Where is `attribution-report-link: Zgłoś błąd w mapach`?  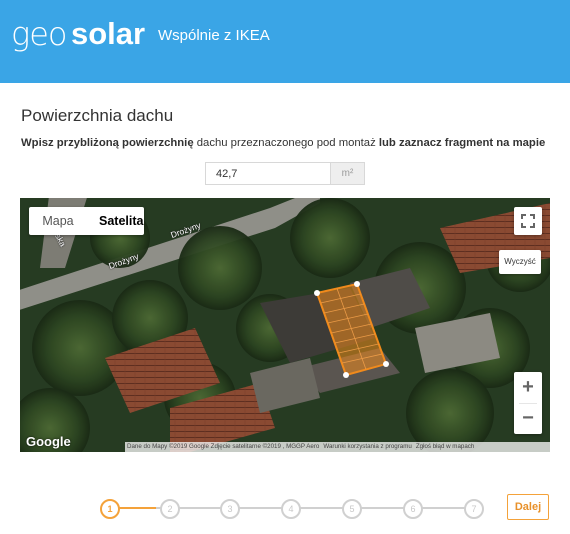
attribution-report-link: Zgłoś błąd w mapach is located at coordinates (445, 447).